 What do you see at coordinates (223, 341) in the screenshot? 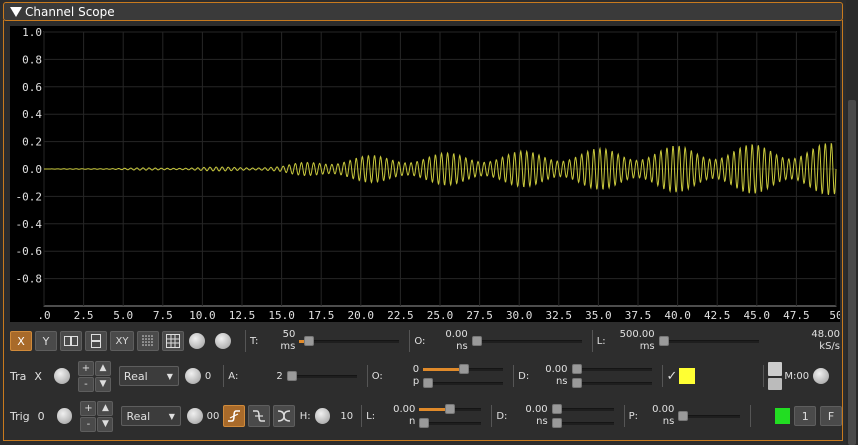
I see `trace-intensity-knob` at bounding box center [223, 341].